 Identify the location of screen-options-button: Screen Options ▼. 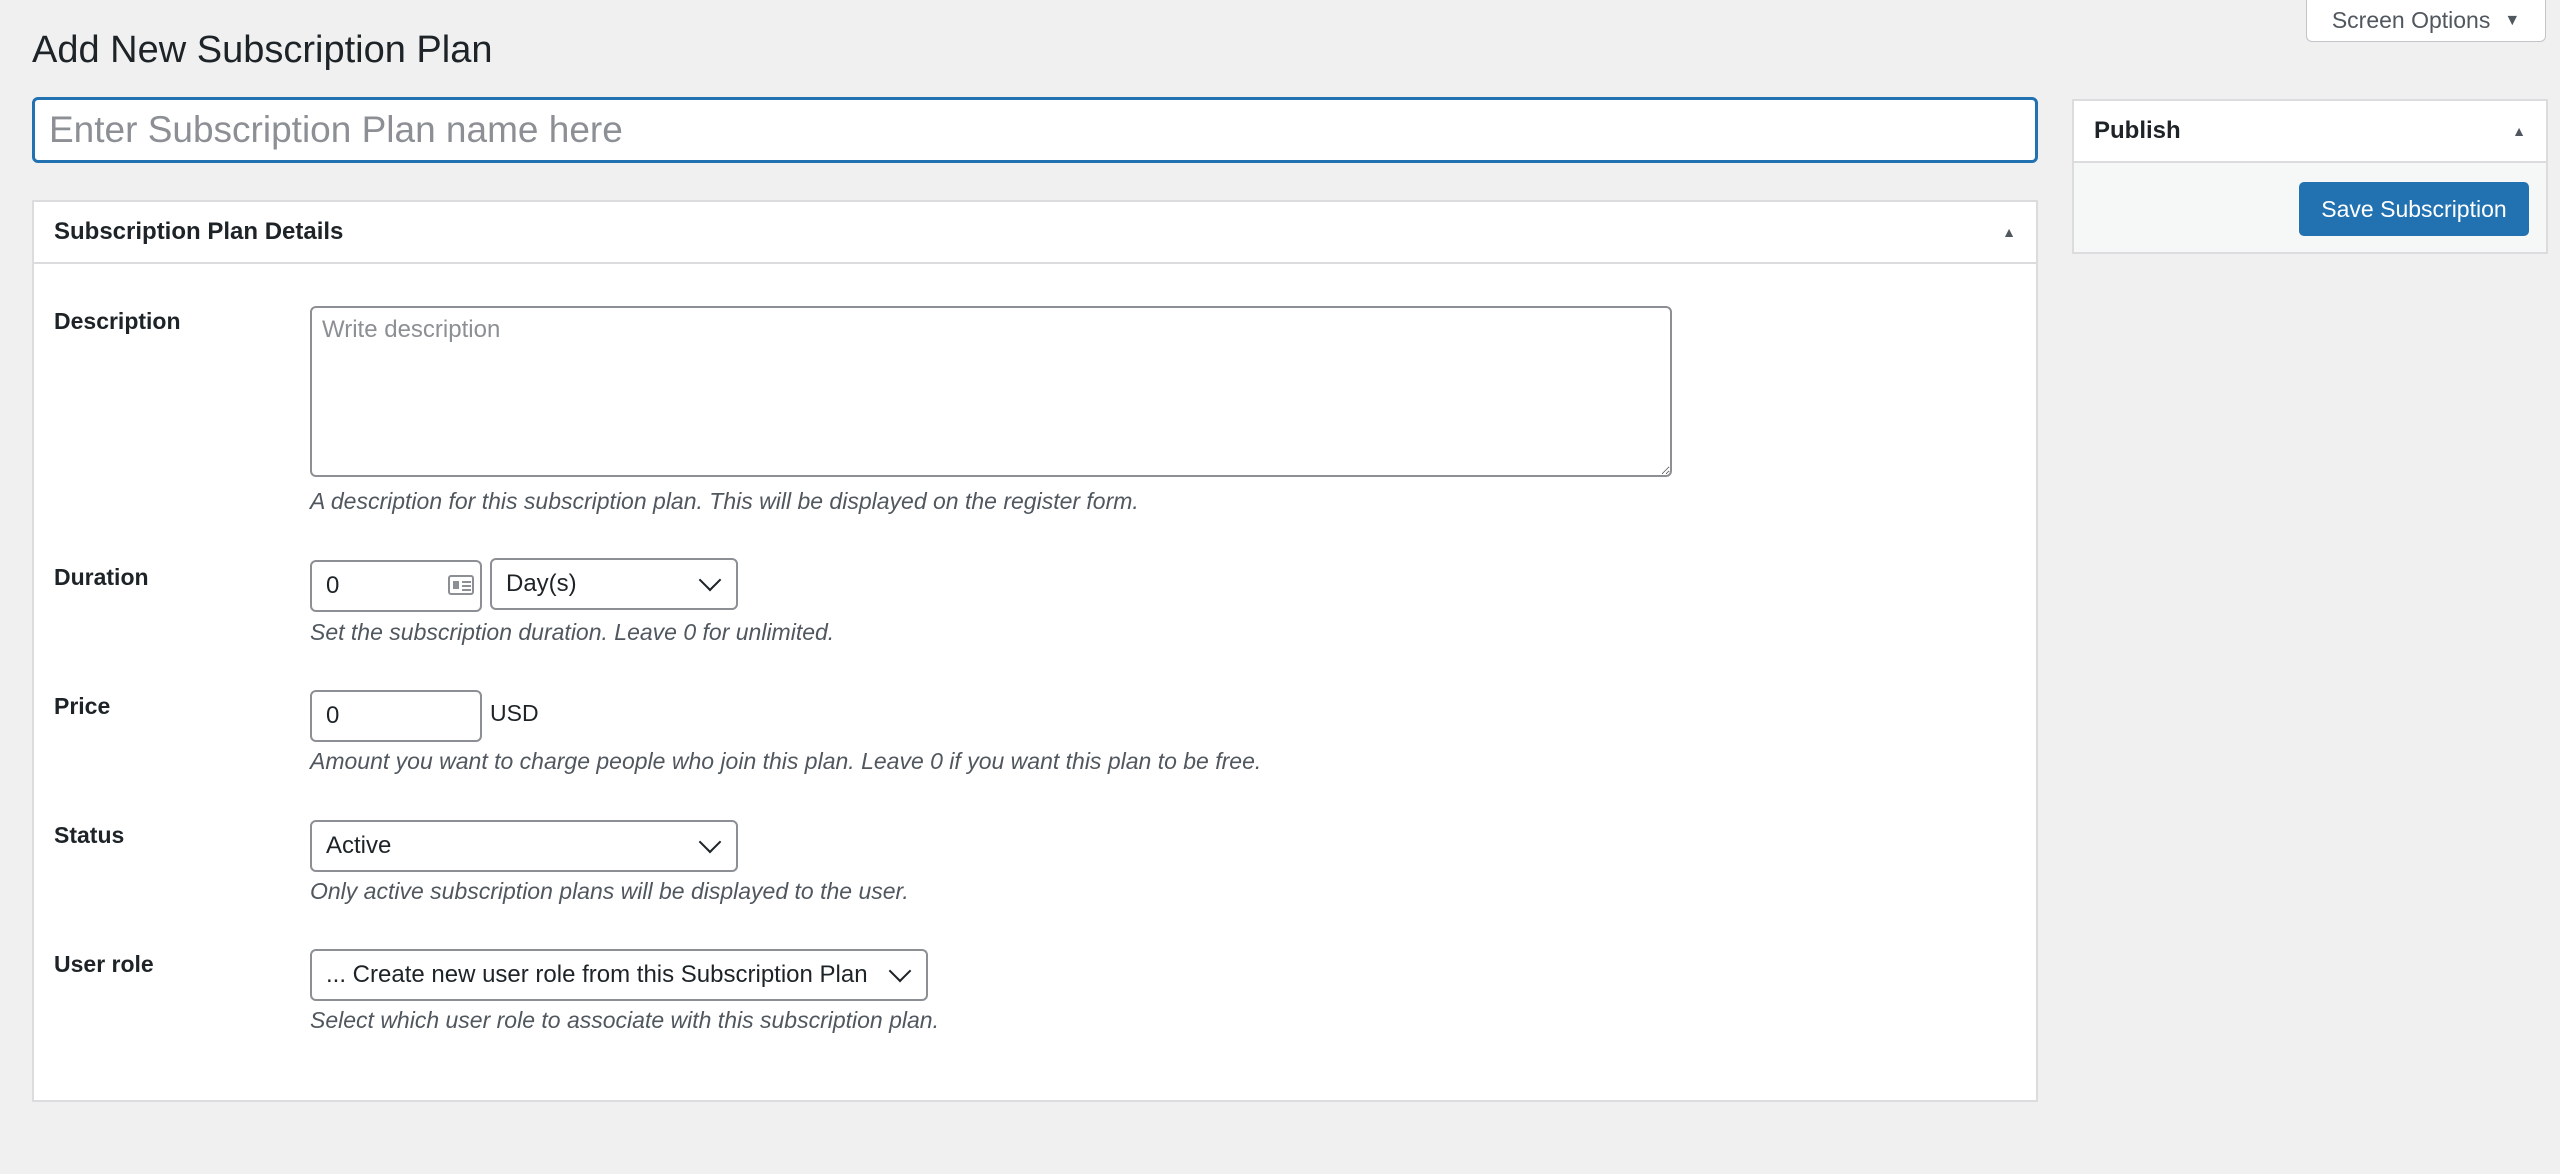
(2426, 21).